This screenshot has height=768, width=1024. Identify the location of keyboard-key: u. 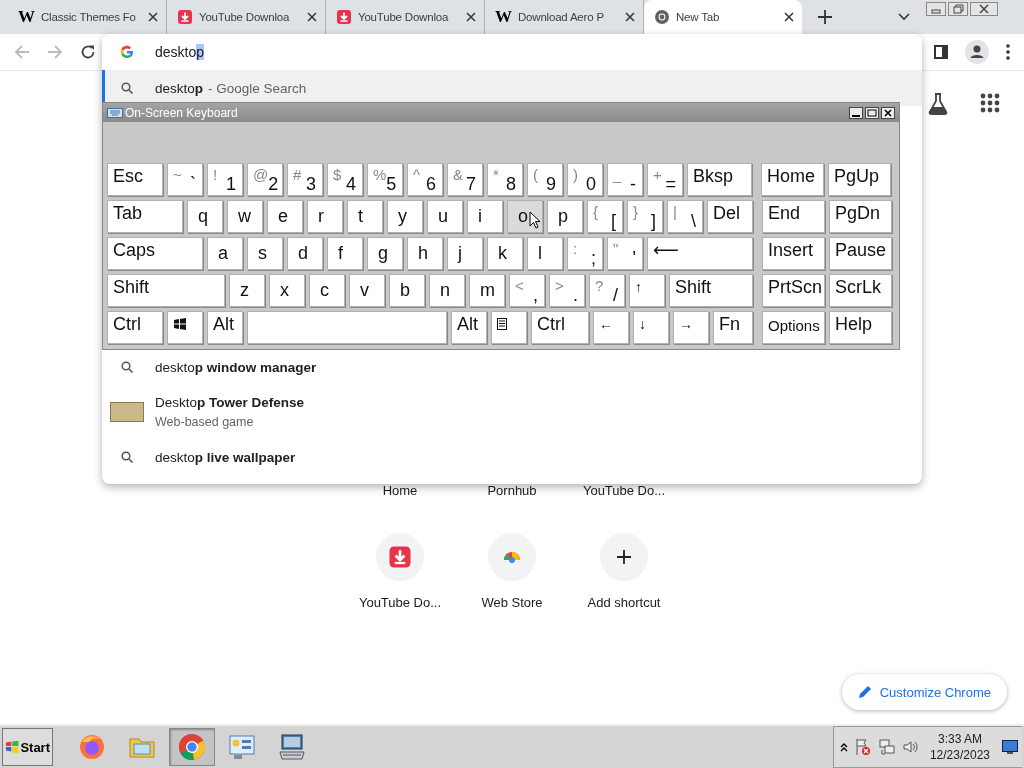
(445, 216).